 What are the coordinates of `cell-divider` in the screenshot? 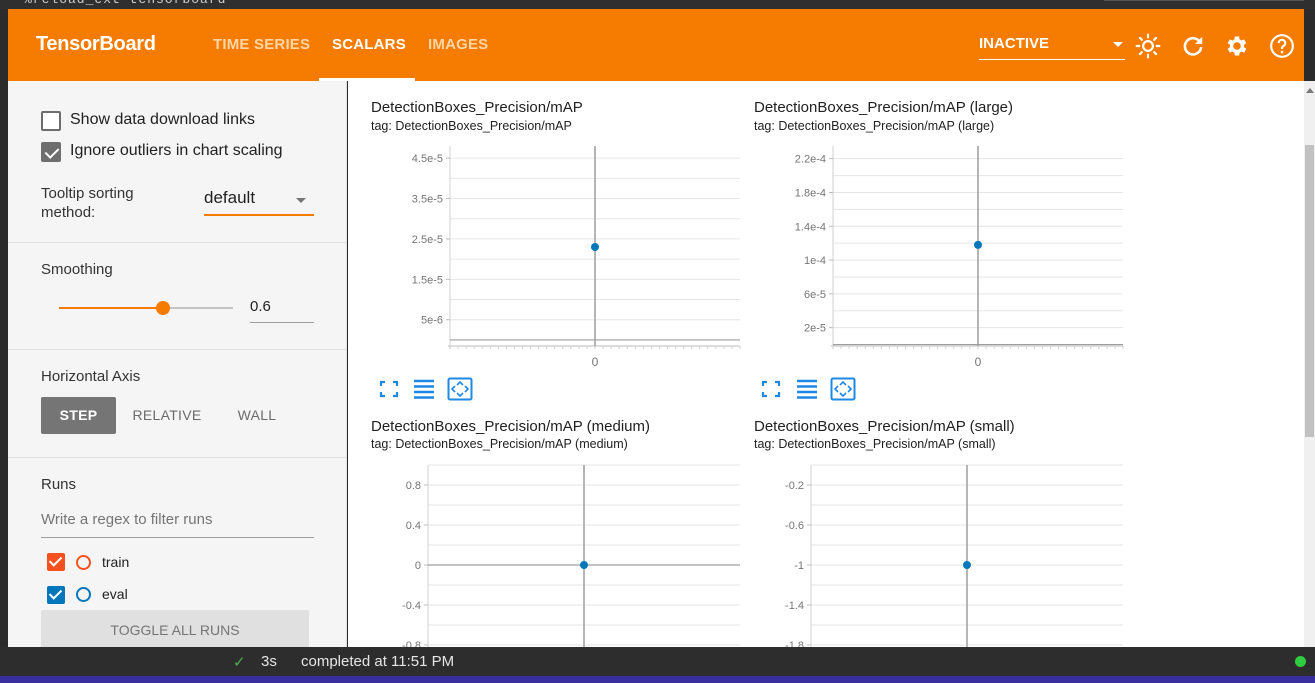 It's located at (1204, 0).